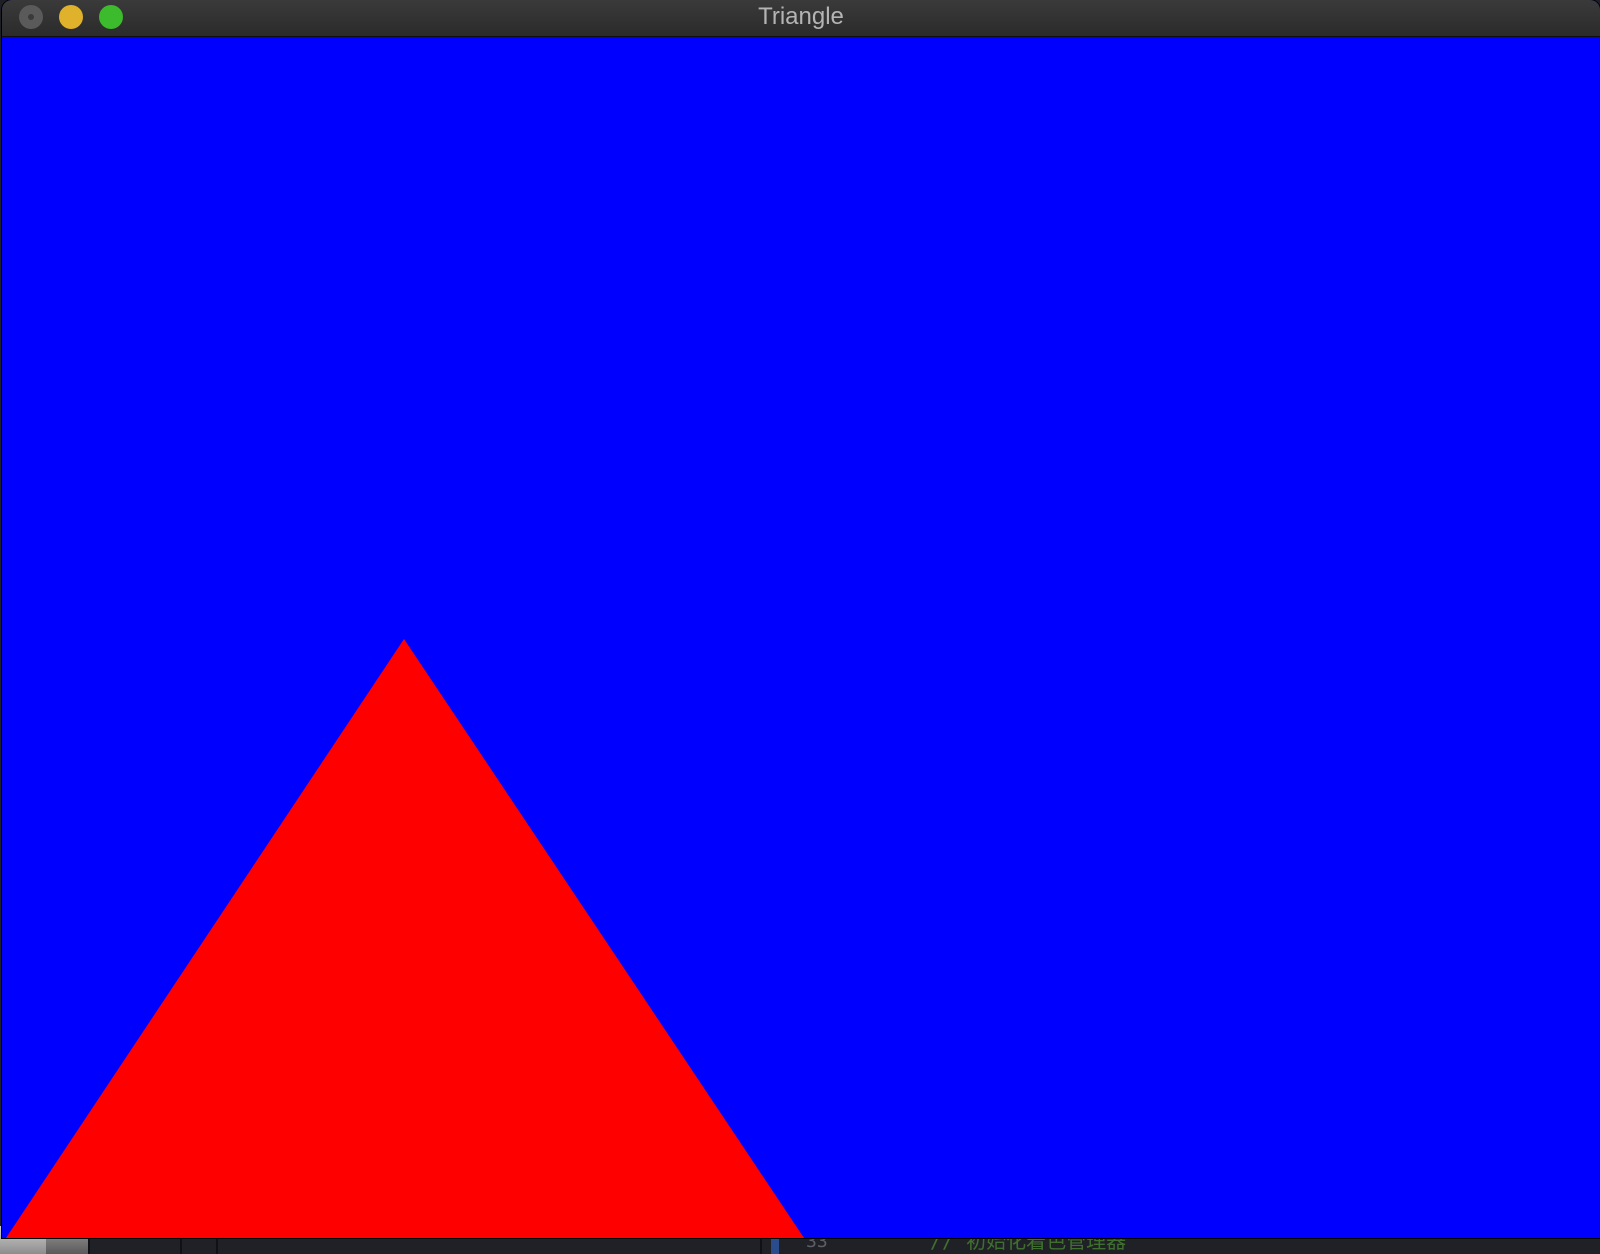 The height and width of the screenshot is (1254, 1600). I want to click on window-titlebar: Triangle, so click(801, 18).